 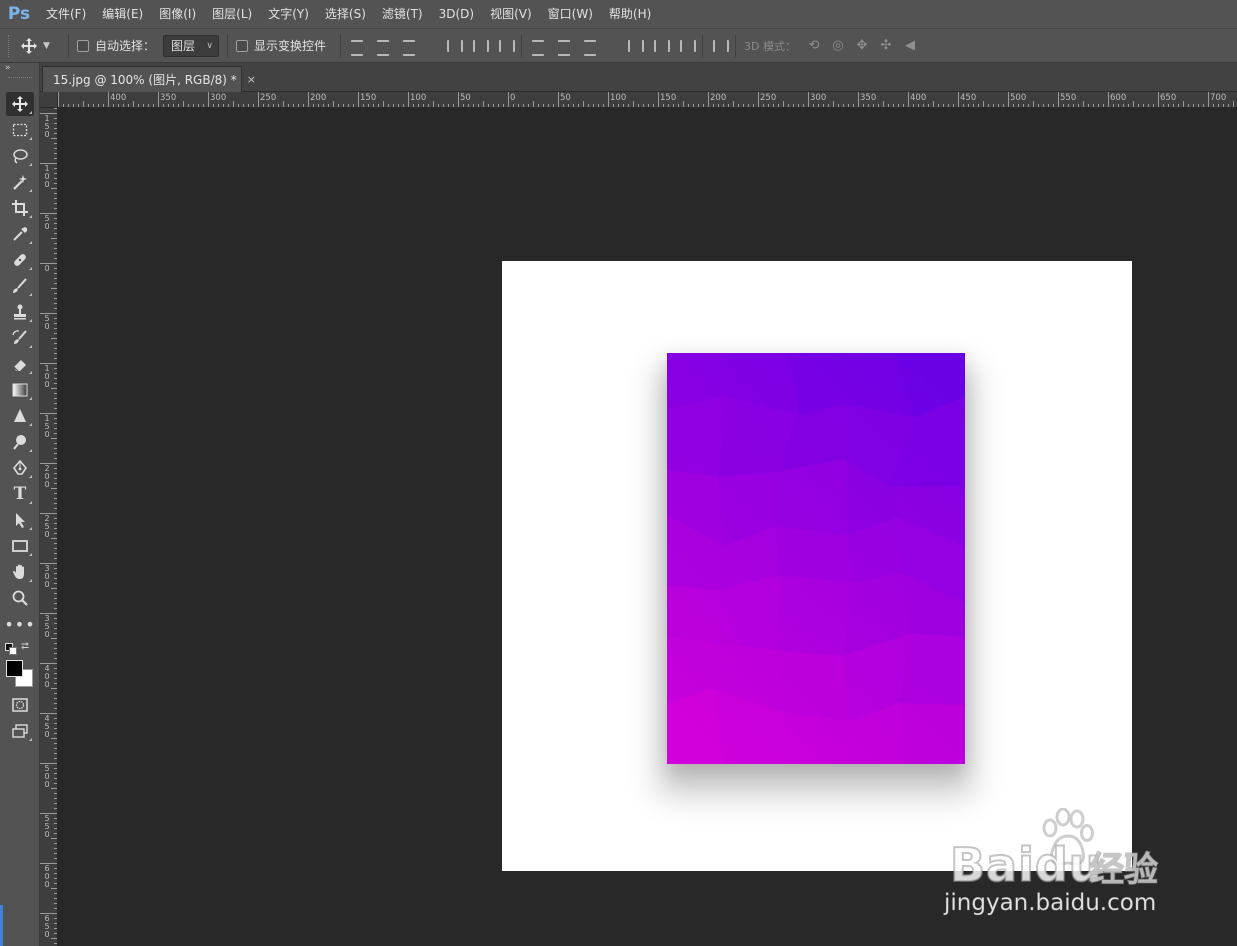 I want to click on menu-item: 3D(D), so click(x=456, y=14).